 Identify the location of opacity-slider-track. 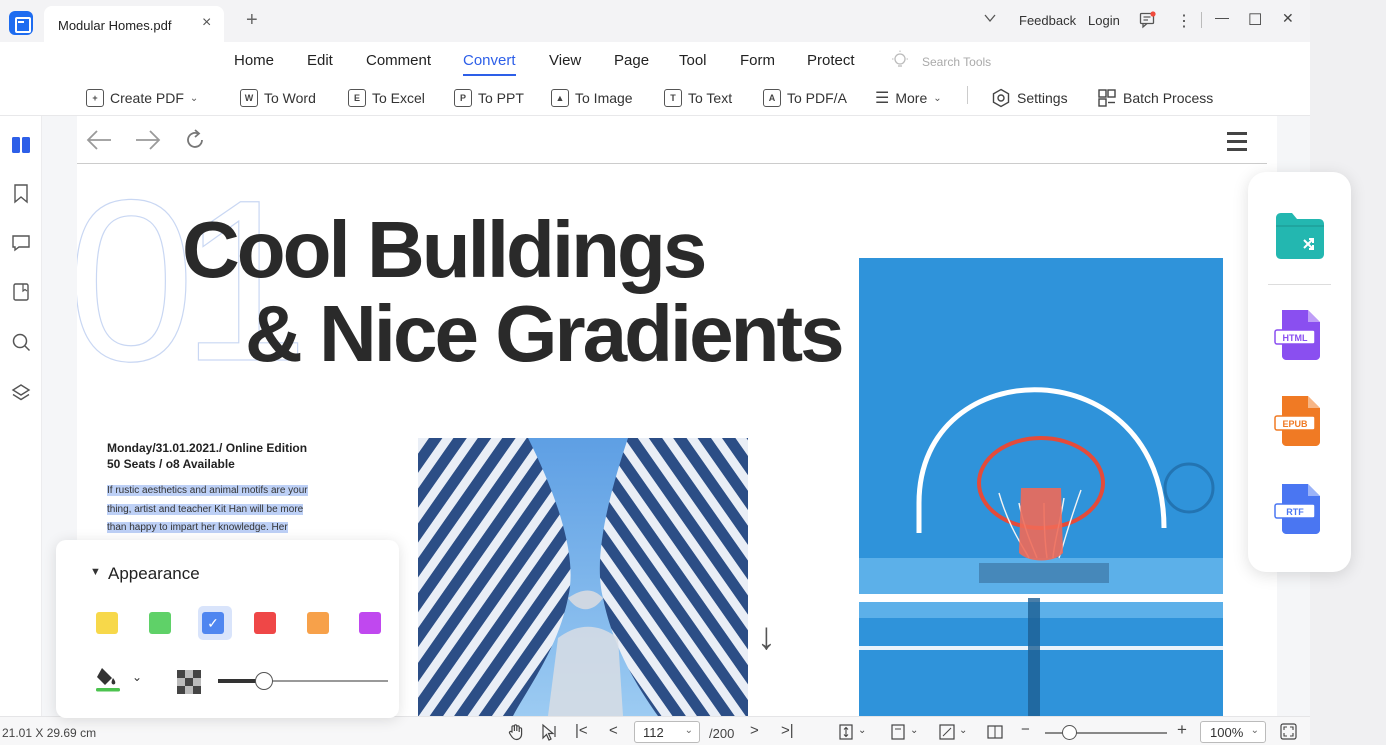
(303, 681).